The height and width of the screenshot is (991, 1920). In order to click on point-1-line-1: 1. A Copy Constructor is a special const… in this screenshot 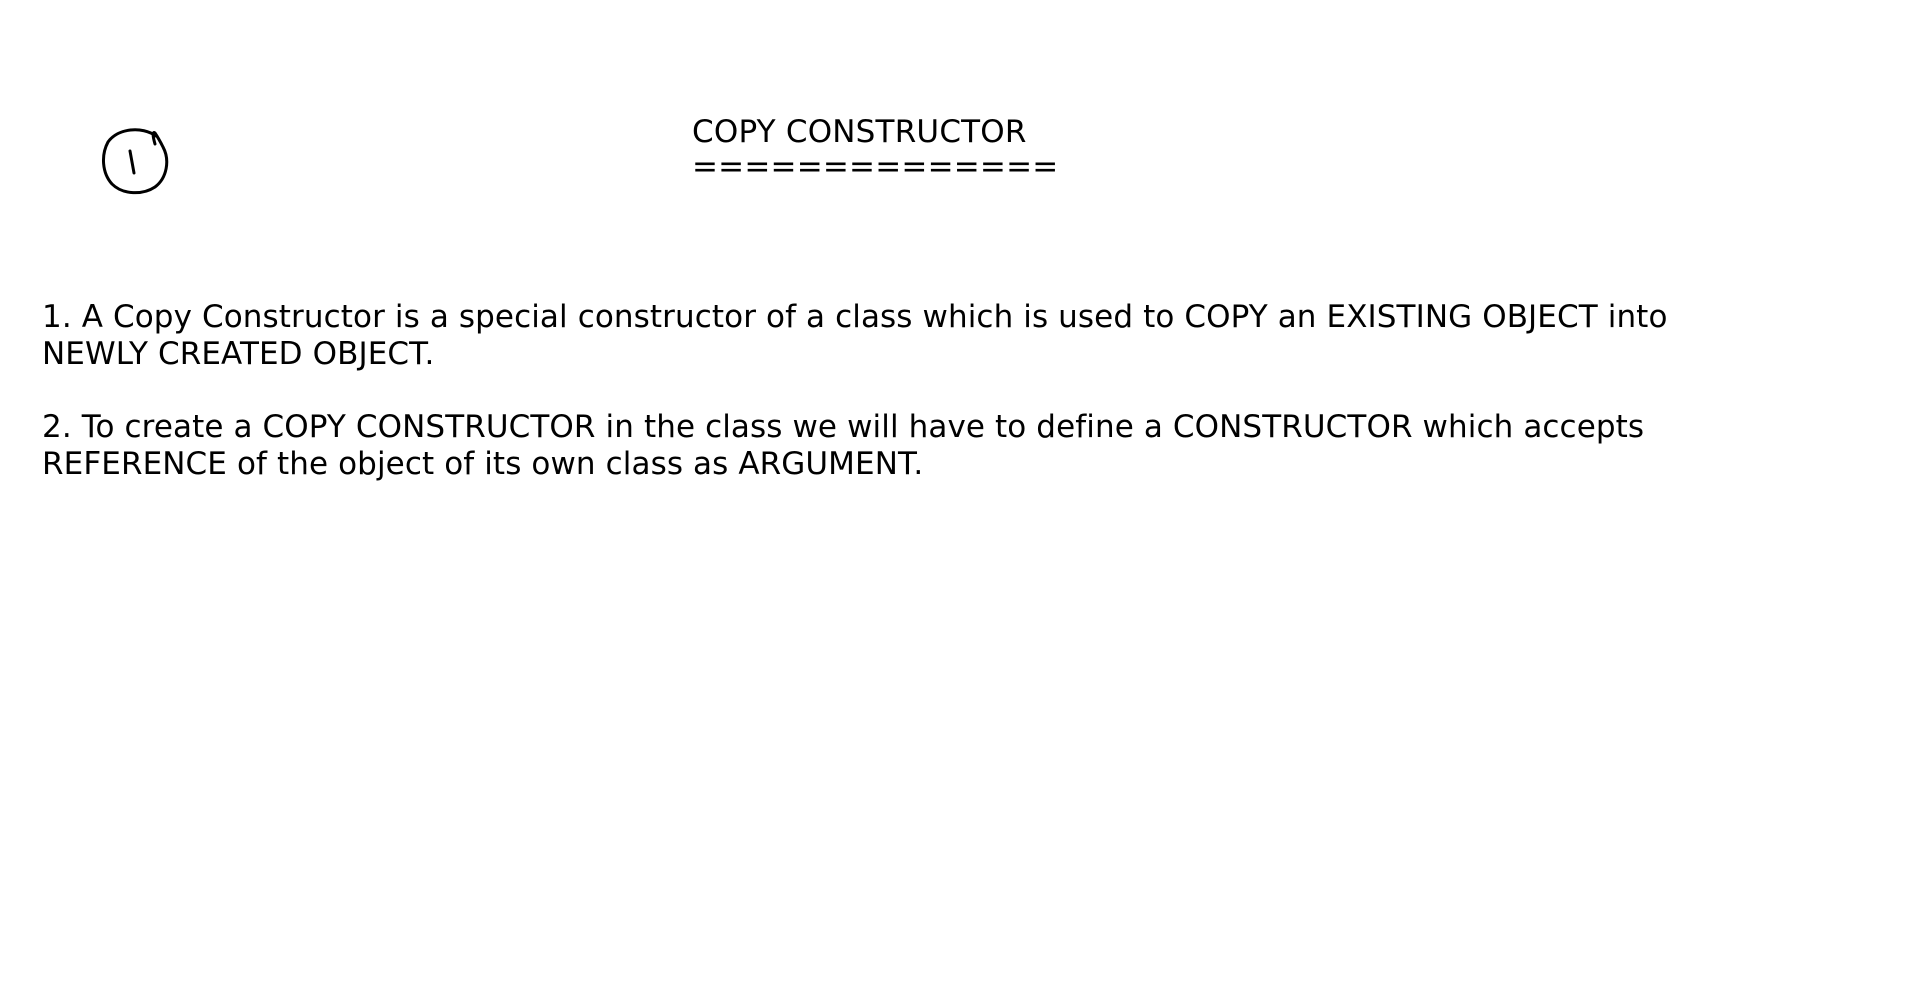, I will do `click(855, 317)`.